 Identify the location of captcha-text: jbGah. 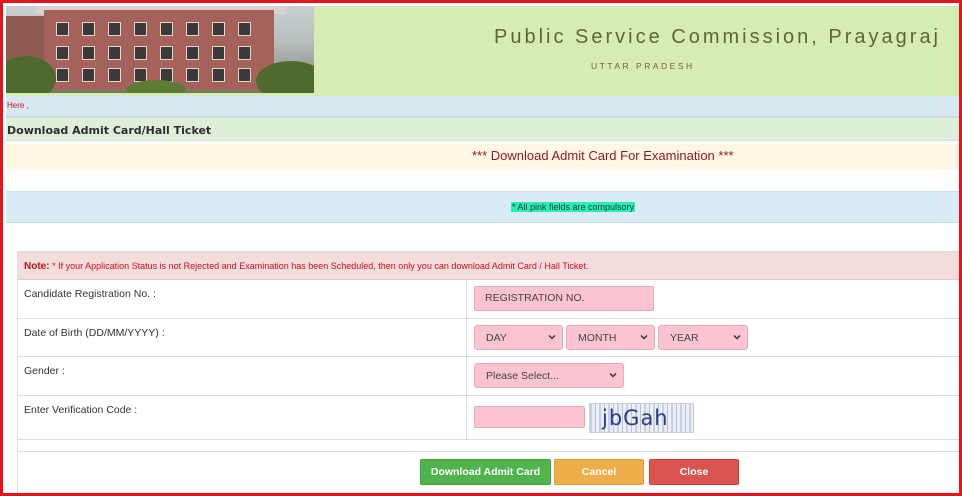
(635, 418).